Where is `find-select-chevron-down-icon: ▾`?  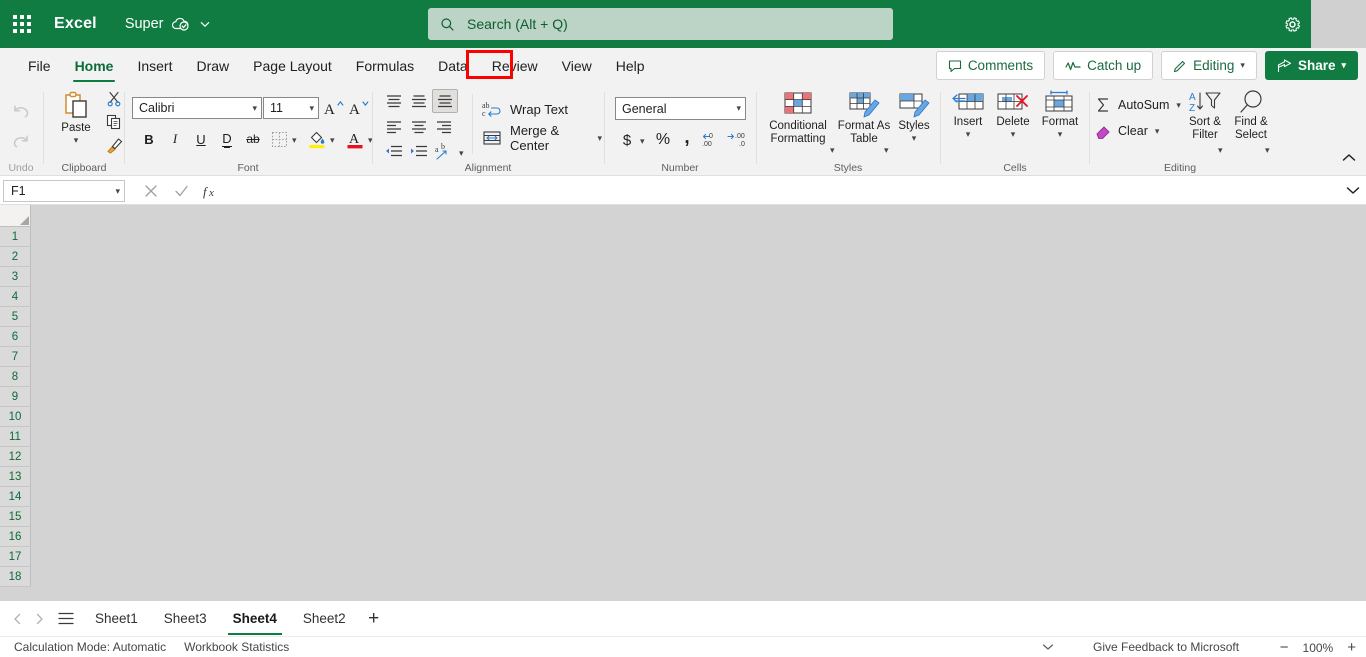
find-select-chevron-down-icon: ▾ is located at coordinates (1267, 150).